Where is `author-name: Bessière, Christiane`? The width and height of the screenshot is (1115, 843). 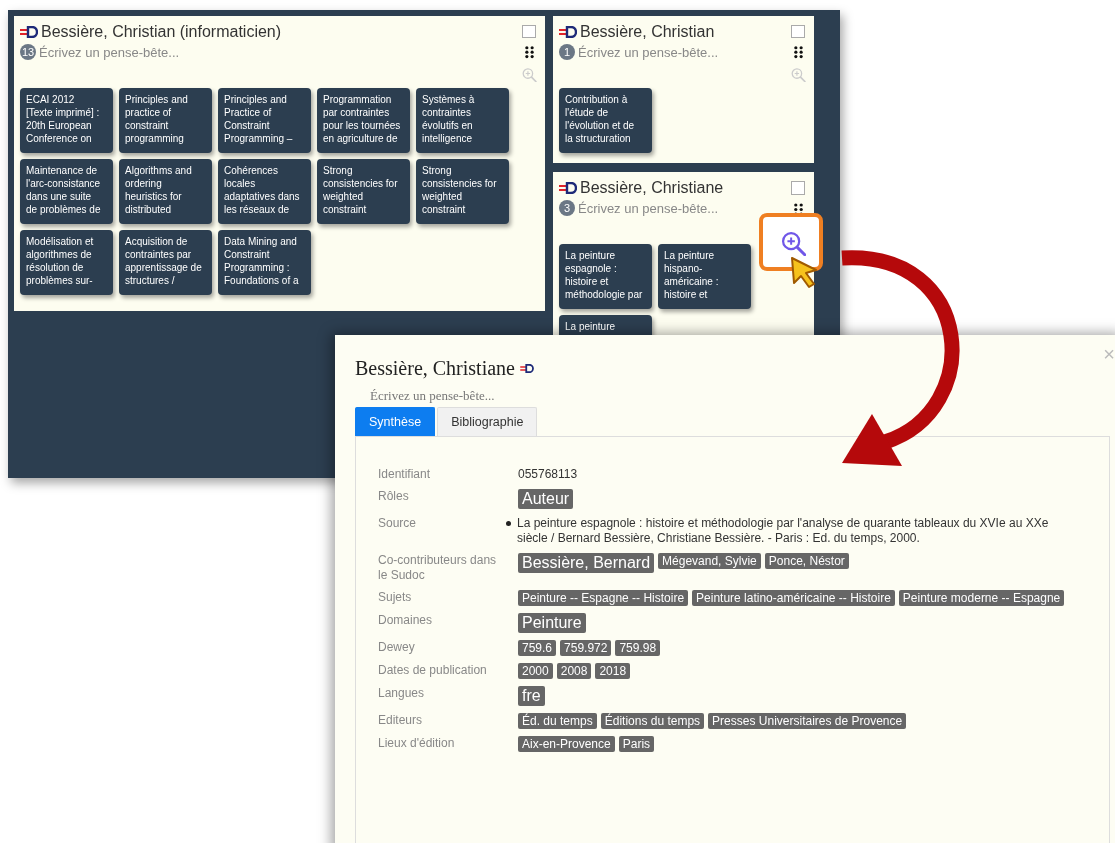 author-name: Bessière, Christiane is located at coordinates (652, 188).